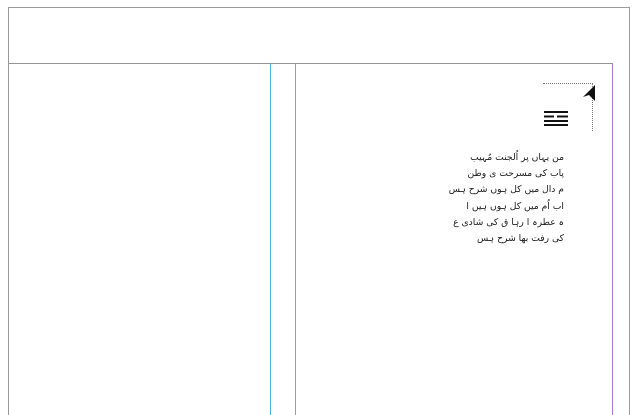  What do you see at coordinates (517, 157) in the screenshot?
I see `text-line: من یہاں پر اُلجنت مُہیب` at bounding box center [517, 157].